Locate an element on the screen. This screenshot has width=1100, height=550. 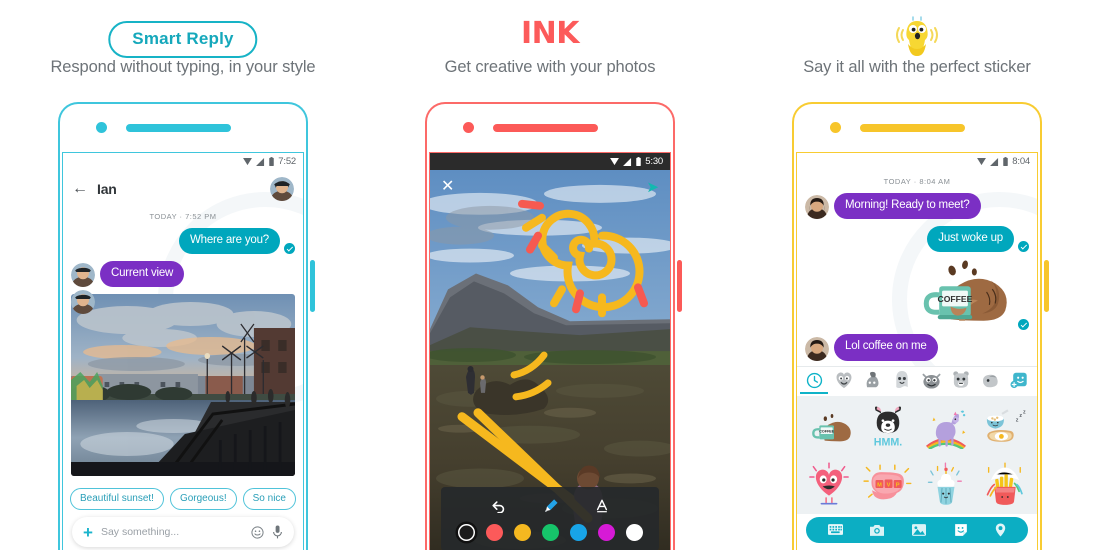
smart-reply-chip-1: Beautiful sunset! is located at coordinates (117, 499).